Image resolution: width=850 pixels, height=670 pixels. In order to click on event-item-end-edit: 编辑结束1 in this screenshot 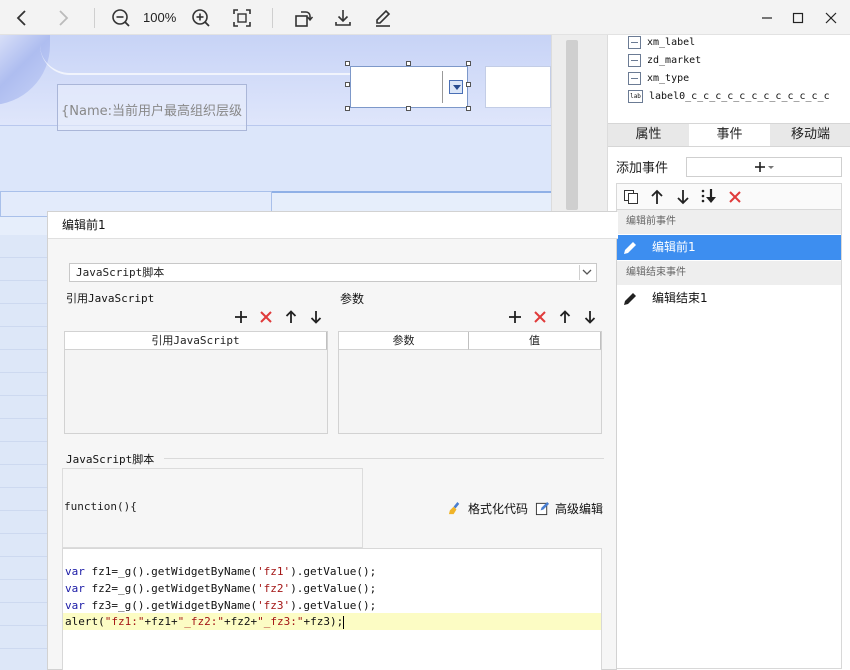, I will do `click(729, 298)`.